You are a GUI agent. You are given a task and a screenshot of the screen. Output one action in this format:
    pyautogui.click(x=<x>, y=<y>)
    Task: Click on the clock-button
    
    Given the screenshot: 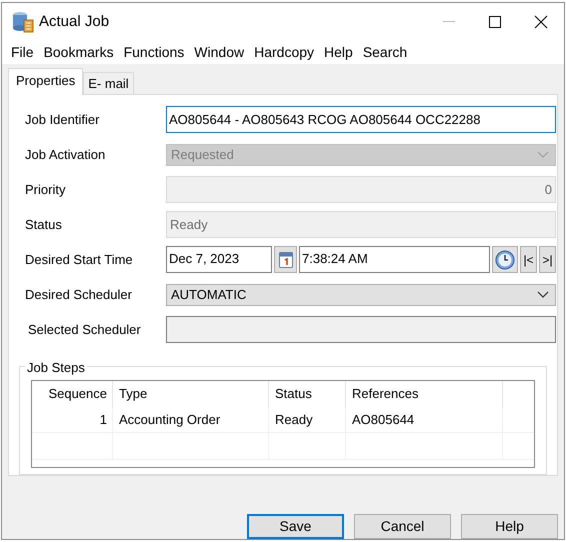 What is the action you would take?
    pyautogui.click(x=505, y=259)
    